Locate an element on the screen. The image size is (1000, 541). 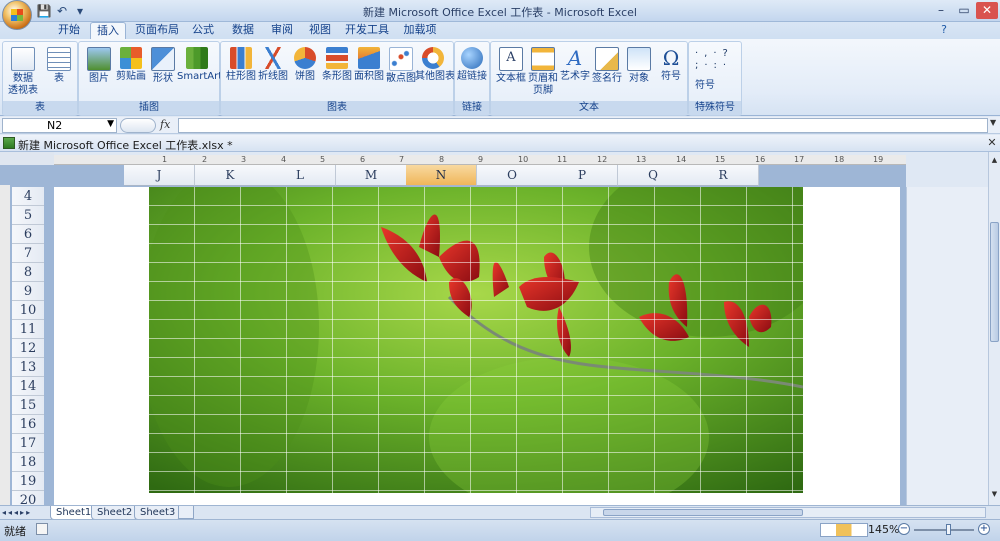
punctuation-grid-icon: ·,·? ;·:· is located at coordinates (715, 60).